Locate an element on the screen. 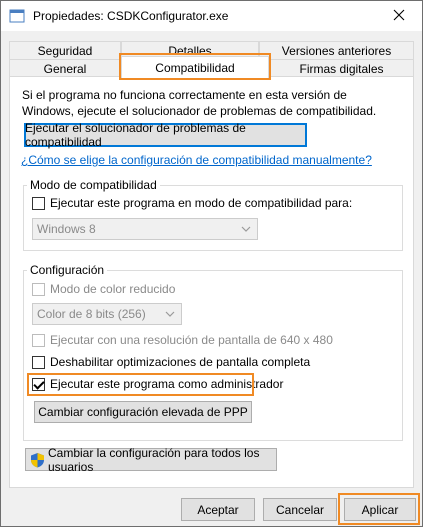  compat-os-select: Windows 8 is located at coordinates (145, 229).